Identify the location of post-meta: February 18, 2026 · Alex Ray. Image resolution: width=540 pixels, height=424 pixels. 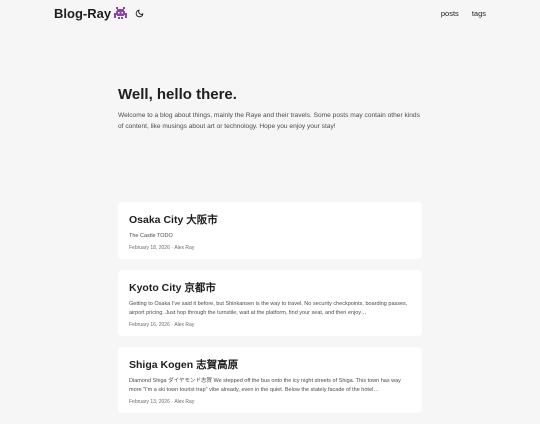
(162, 248).